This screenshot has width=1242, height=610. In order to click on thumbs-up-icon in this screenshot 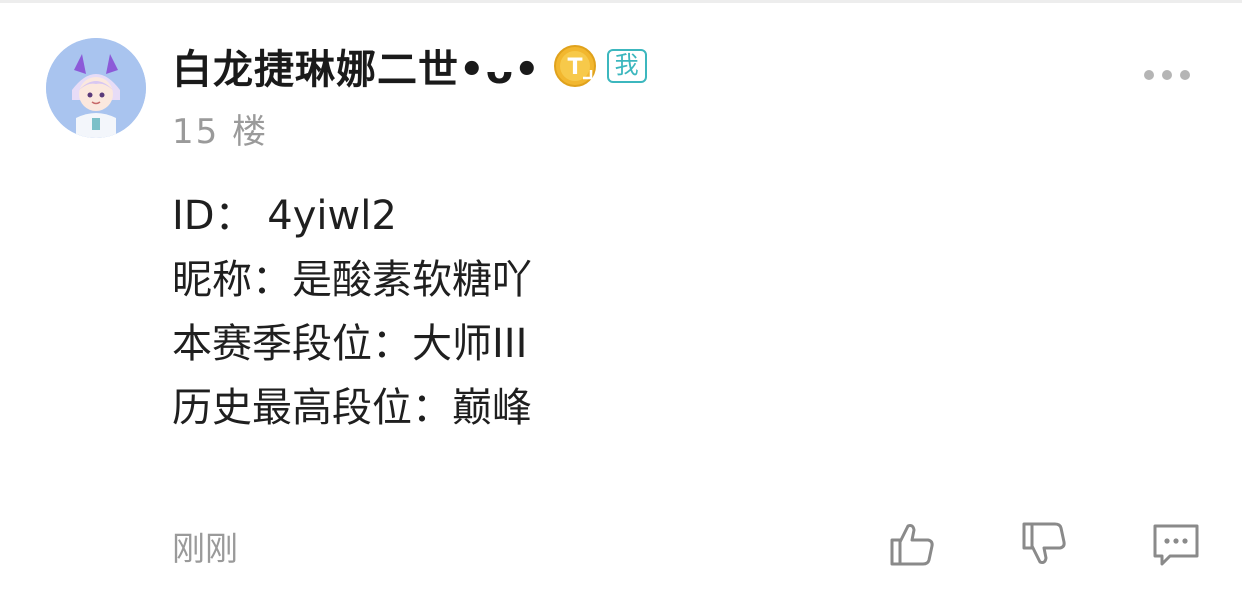, I will do `click(912, 545)`.